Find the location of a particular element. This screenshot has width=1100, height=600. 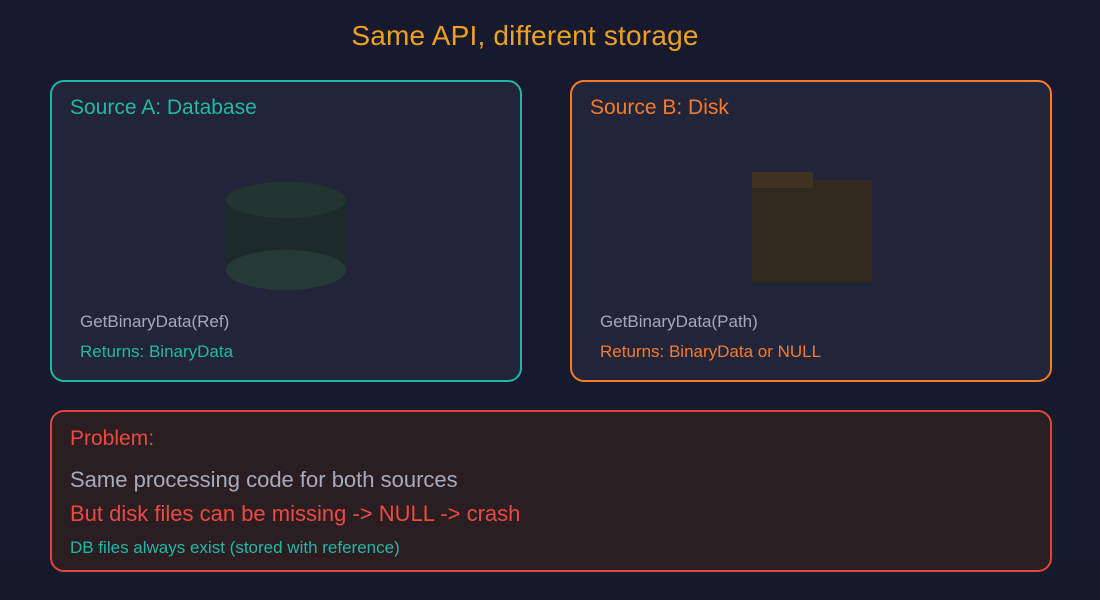

problem-shared-code-text: Same processing code for both sources is located at coordinates (264, 479).